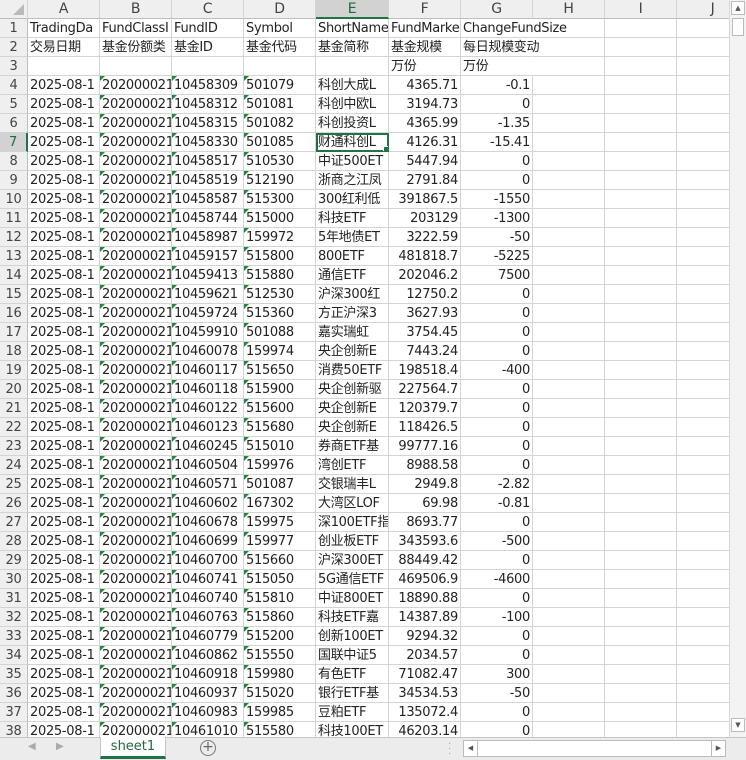  What do you see at coordinates (352, 636) in the screenshot?
I see `cell-e33: 创新100ET` at bounding box center [352, 636].